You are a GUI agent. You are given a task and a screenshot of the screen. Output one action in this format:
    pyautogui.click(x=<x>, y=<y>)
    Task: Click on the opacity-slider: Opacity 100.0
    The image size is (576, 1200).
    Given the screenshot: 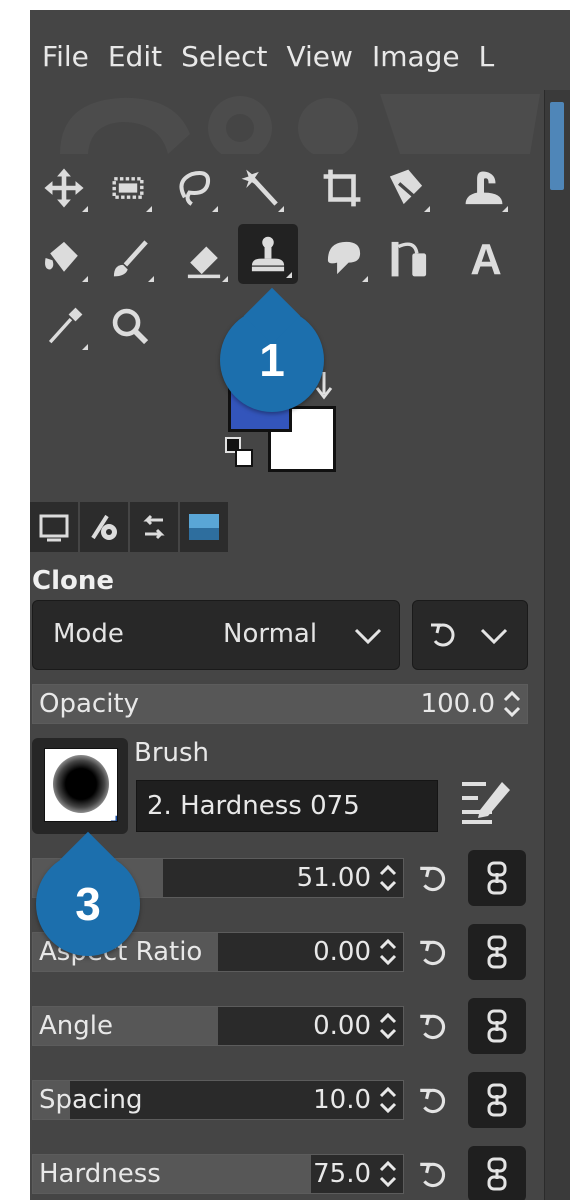 What is the action you would take?
    pyautogui.click(x=280, y=704)
    